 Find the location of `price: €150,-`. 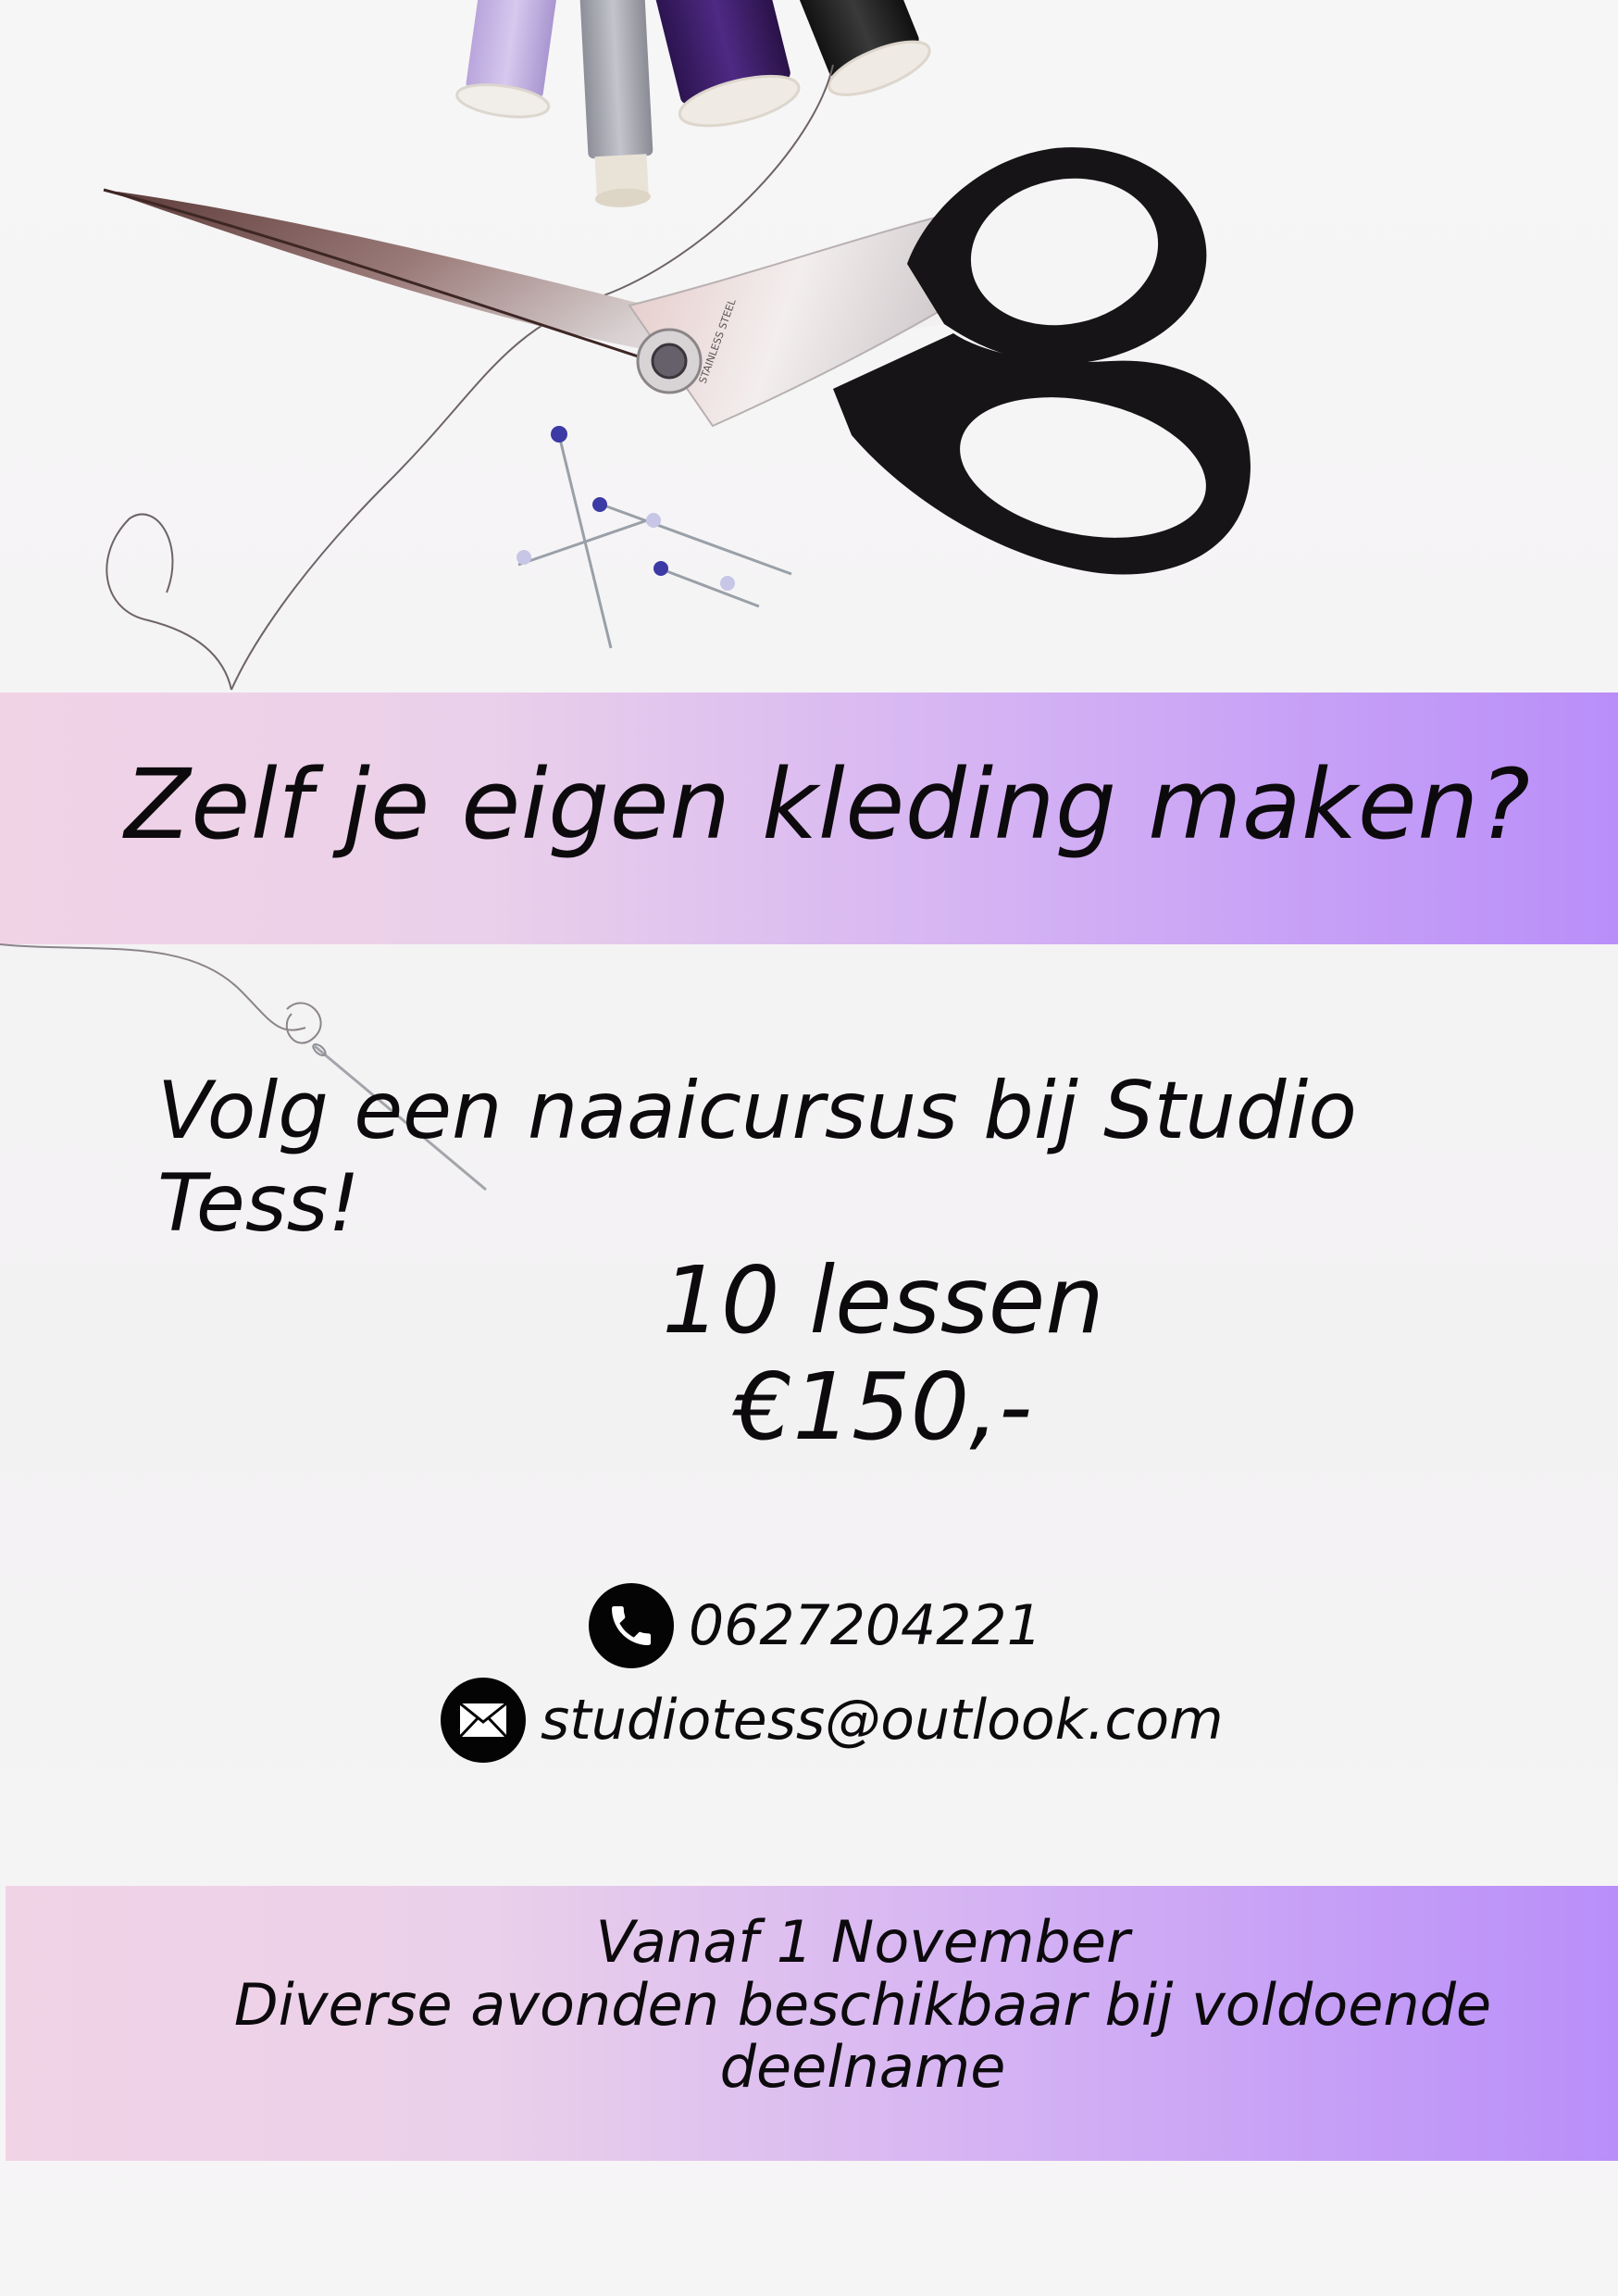

price: €150,- is located at coordinates (883, 1407).